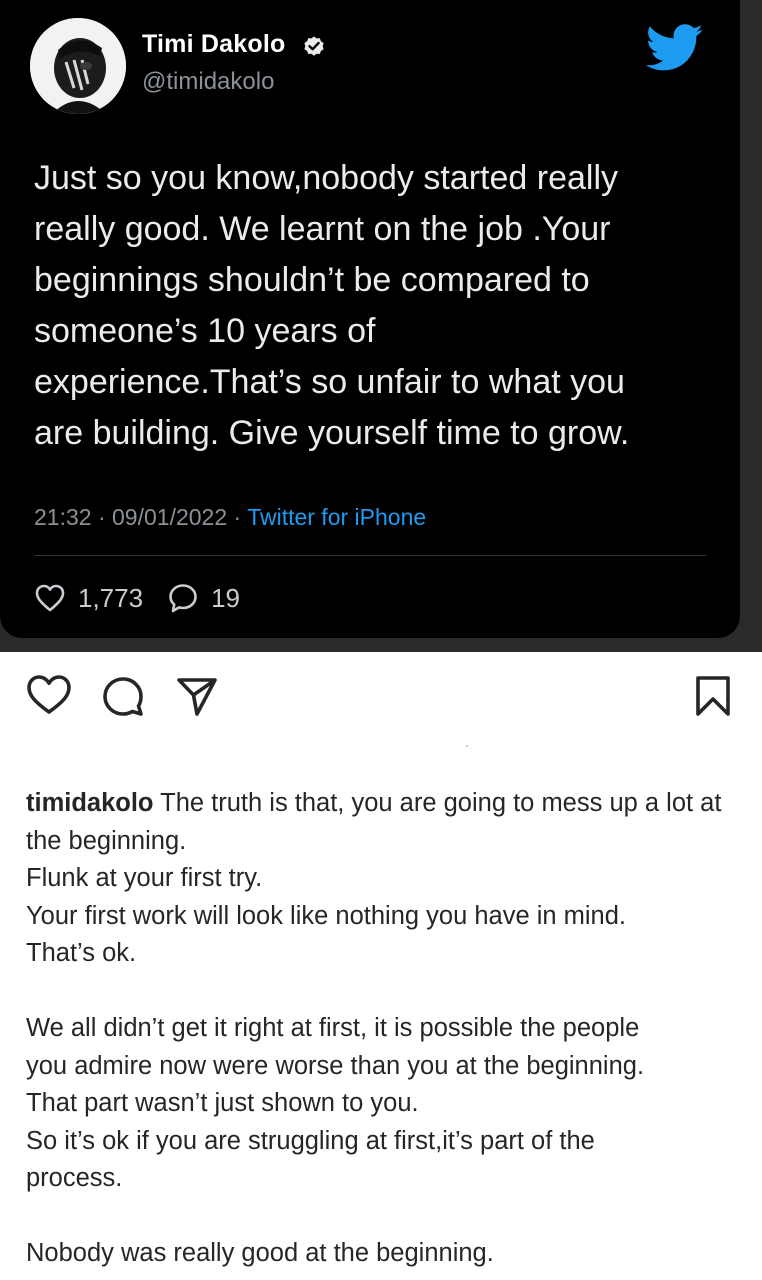 This screenshot has height=1280, width=762. Describe the element at coordinates (381, 697) in the screenshot. I see `post-action-bar` at that location.